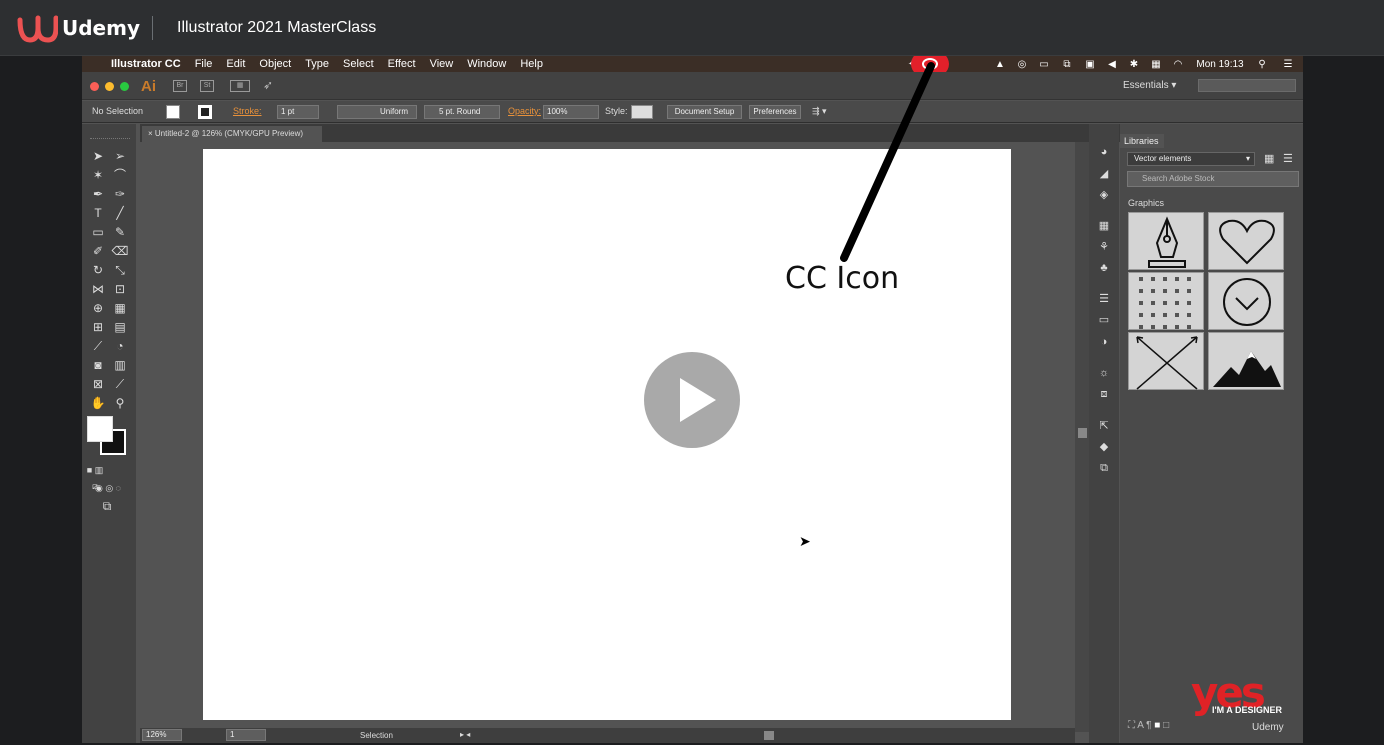 This screenshot has height=745, width=1384. Describe the element at coordinates (98, 194) in the screenshot. I see `pen-tool-icon: ✒` at that location.